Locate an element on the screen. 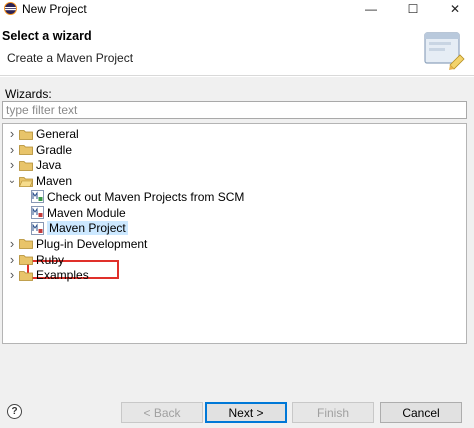 The image size is (474, 428). tree-item-label: Check out Maven Projects from SCM is located at coordinates (146, 196).